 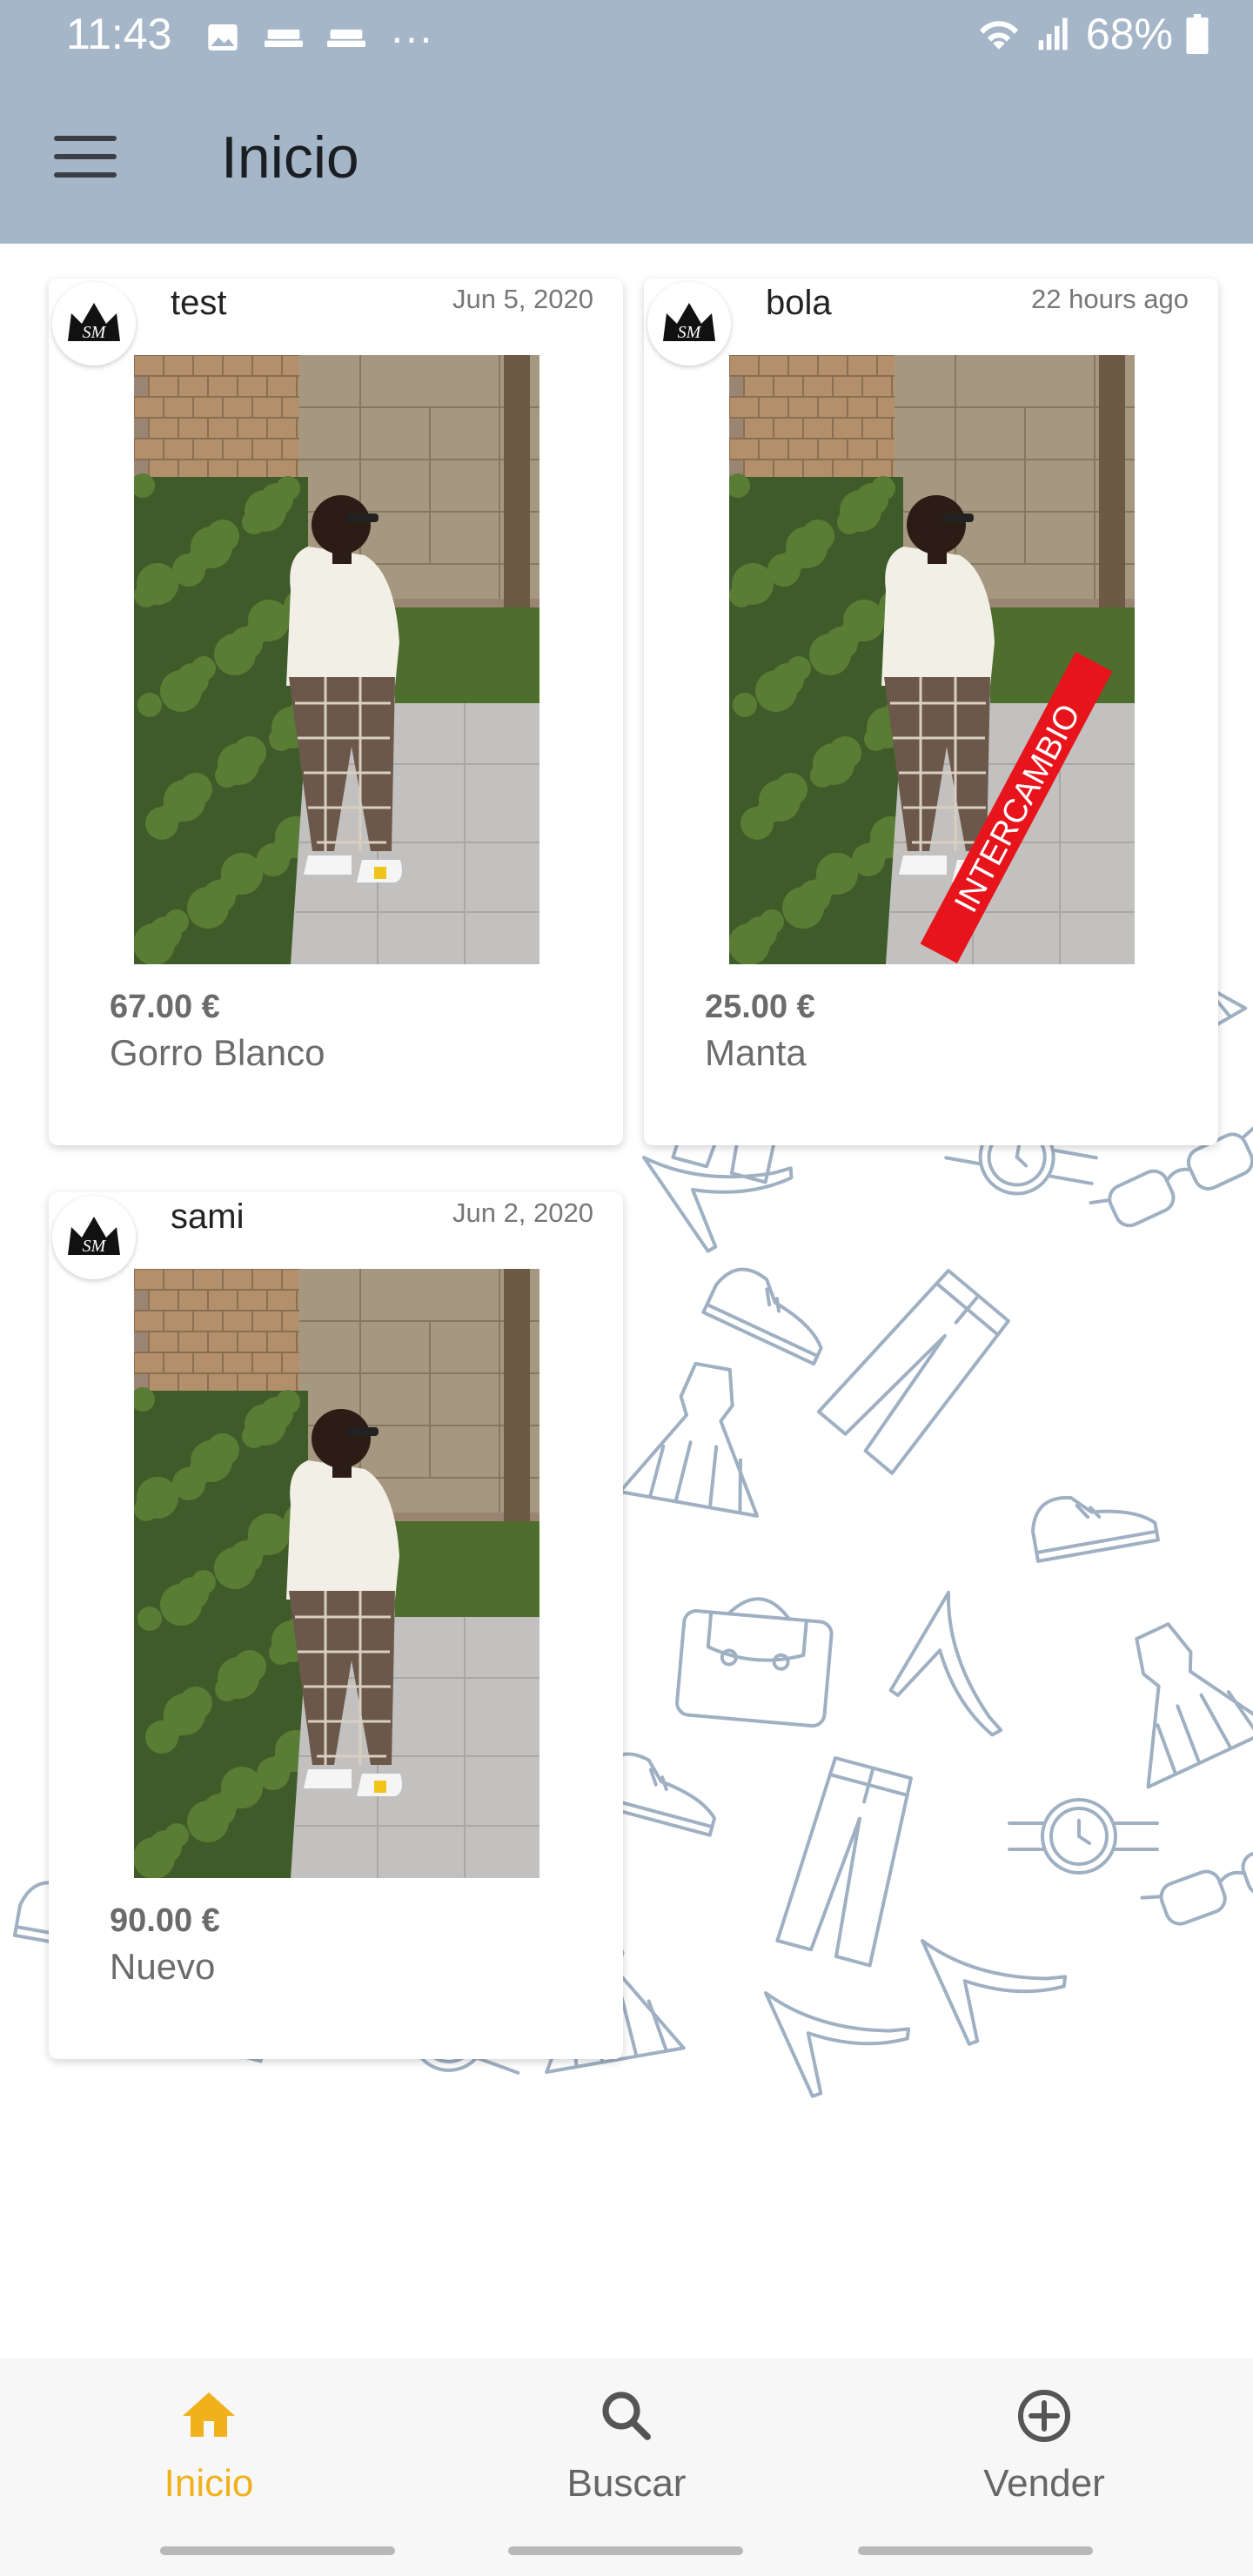 What do you see at coordinates (411, 37) in the screenshot?
I see `more-notifications-icon: ···` at bounding box center [411, 37].